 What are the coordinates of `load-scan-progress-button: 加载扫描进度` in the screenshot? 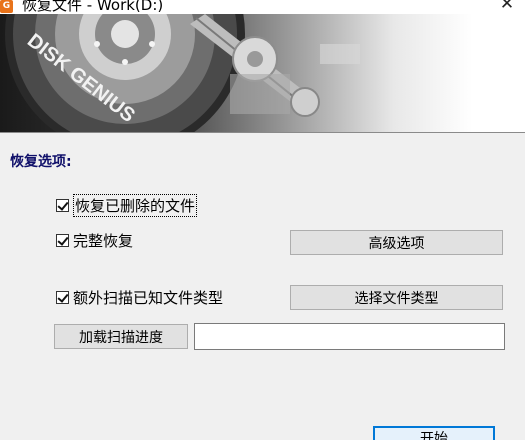 It's located at (121, 336).